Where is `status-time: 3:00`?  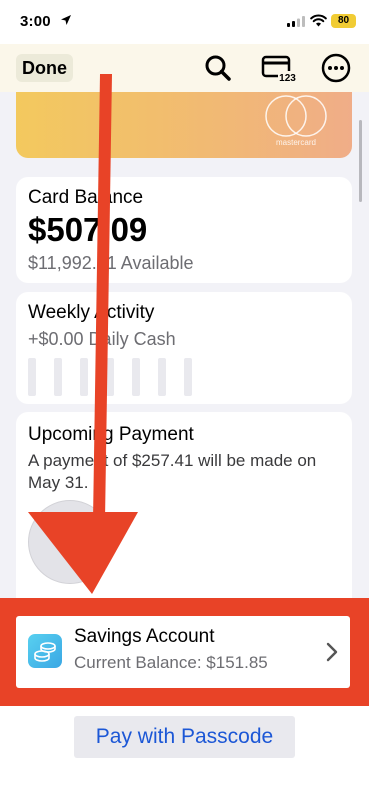
status-time: 3:00 is located at coordinates (35, 21).